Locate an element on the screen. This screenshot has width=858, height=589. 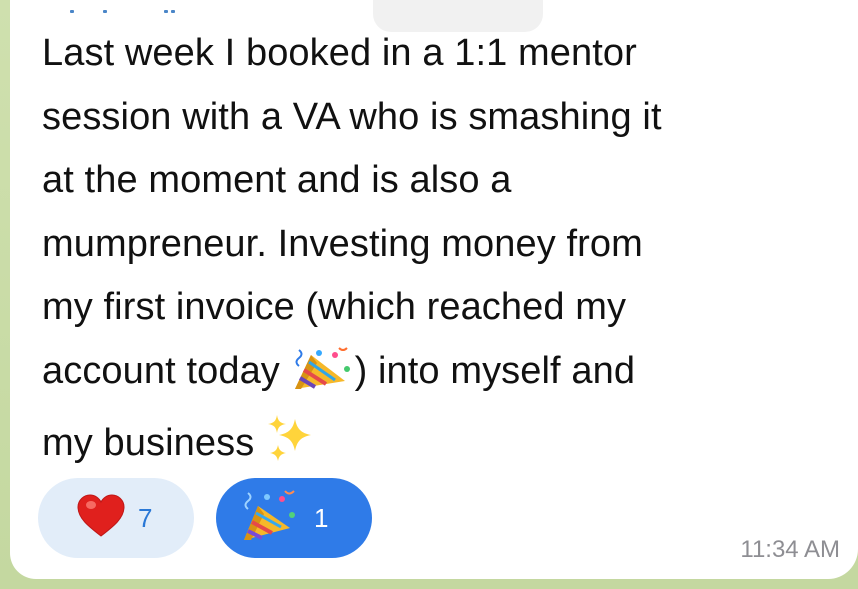
reaction-party-button: 1 is located at coordinates (294, 518).